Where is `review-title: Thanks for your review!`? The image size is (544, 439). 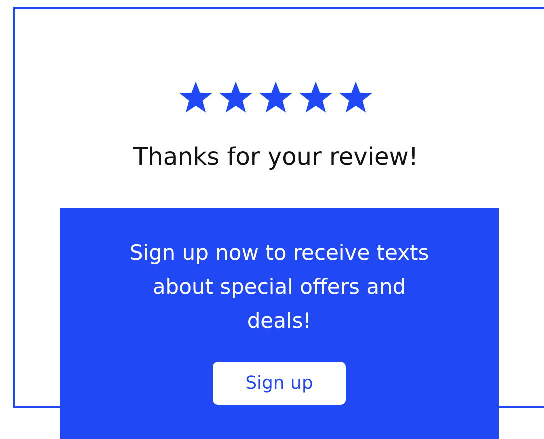
review-title: Thanks for your review! is located at coordinates (276, 157).